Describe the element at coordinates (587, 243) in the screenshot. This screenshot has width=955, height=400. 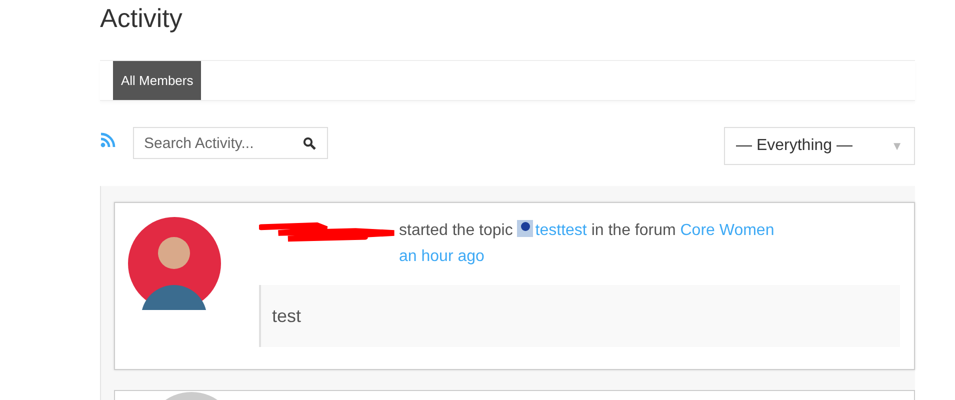
I see `activity-text: started the topic testtest in the forum Core Women an hour ago` at that location.